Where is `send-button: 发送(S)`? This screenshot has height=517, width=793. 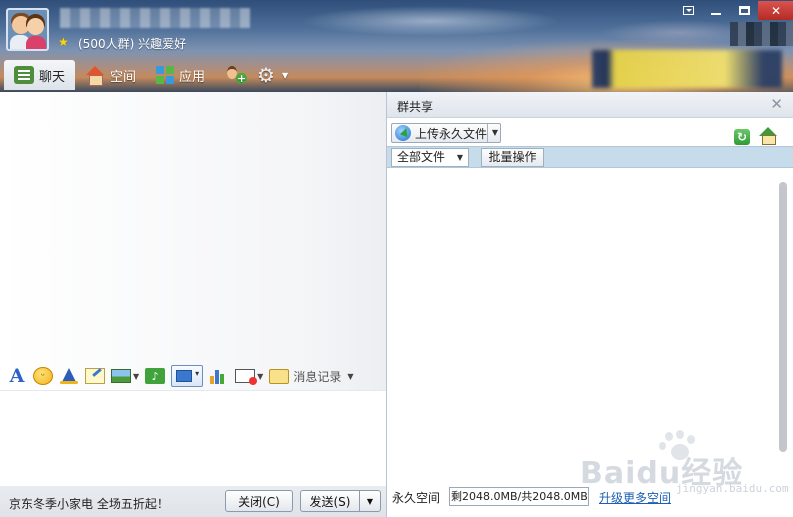
send-button: 发送(S) is located at coordinates (330, 501).